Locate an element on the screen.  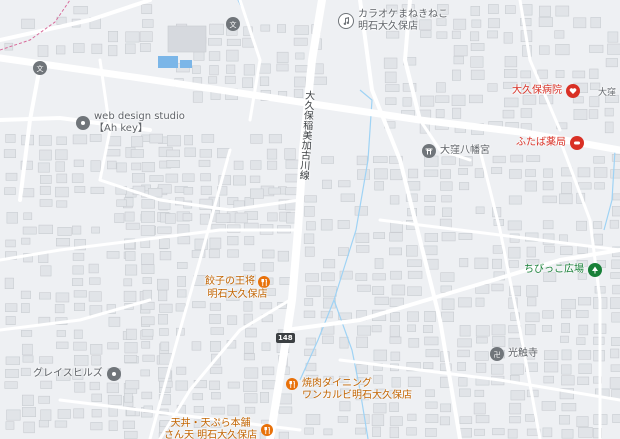
poi-chibikko: ちびっこ広場 is located at coordinates (563, 270).